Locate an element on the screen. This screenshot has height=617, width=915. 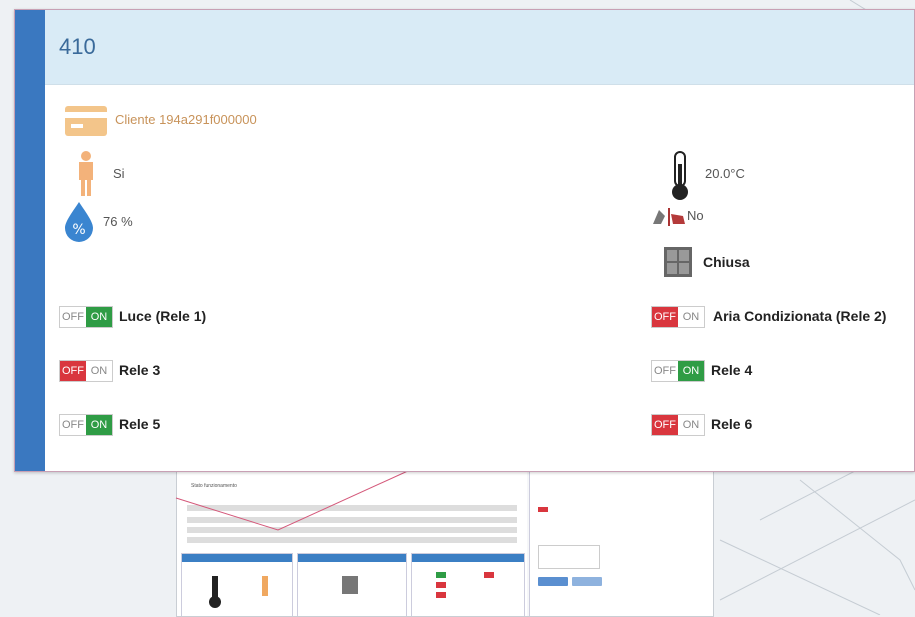
window-value: No is located at coordinates (695, 215).